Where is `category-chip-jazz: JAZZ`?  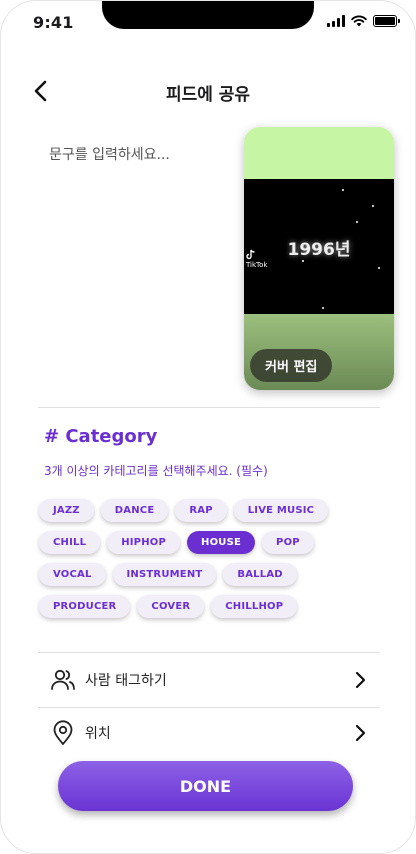 category-chip-jazz: JAZZ is located at coordinates (66, 510).